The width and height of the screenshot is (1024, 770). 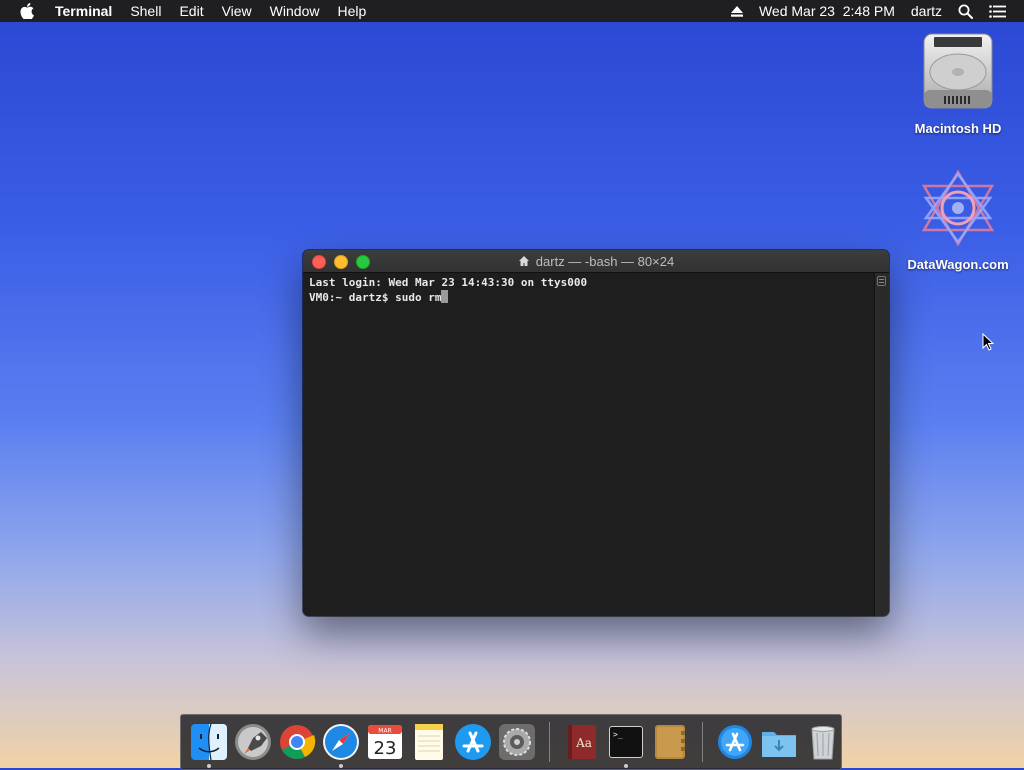 I want to click on dock-item-terminal: >_, so click(x=626, y=745).